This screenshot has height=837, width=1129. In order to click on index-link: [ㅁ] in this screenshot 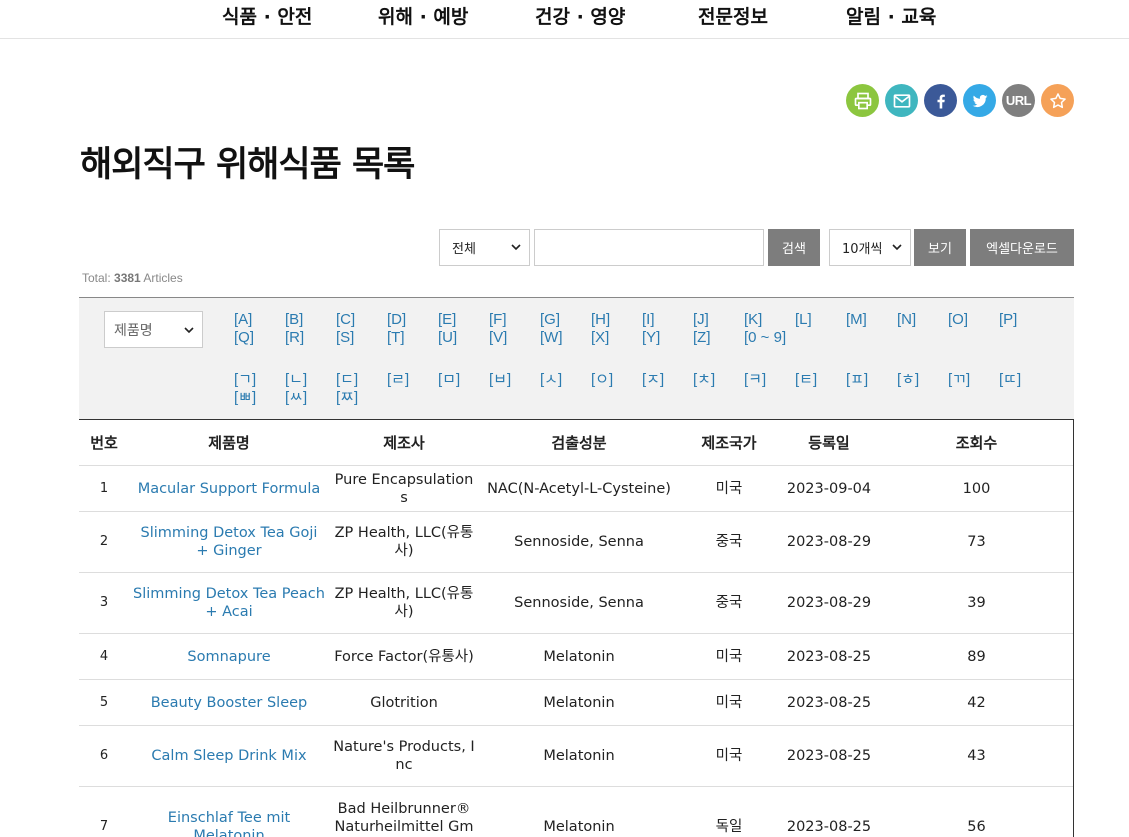, I will do `click(463, 380)`.